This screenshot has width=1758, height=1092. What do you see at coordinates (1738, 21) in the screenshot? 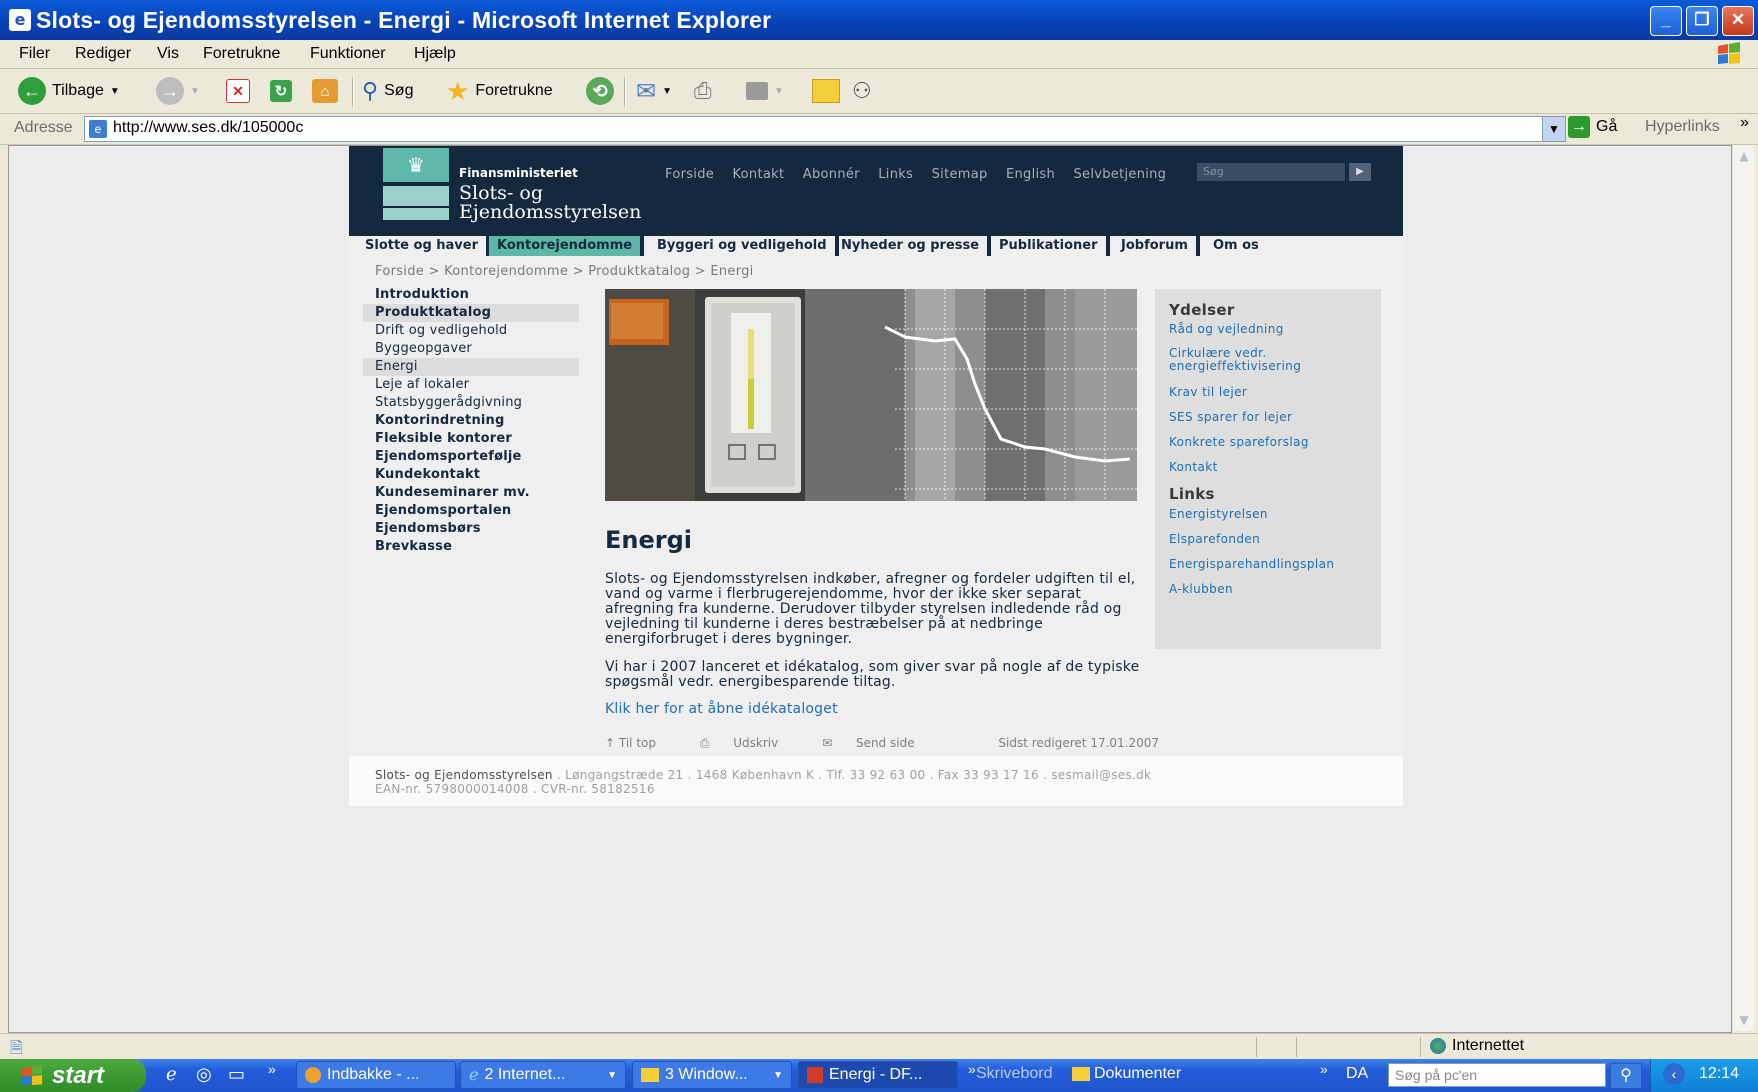
I see `close-button: ✕` at bounding box center [1738, 21].